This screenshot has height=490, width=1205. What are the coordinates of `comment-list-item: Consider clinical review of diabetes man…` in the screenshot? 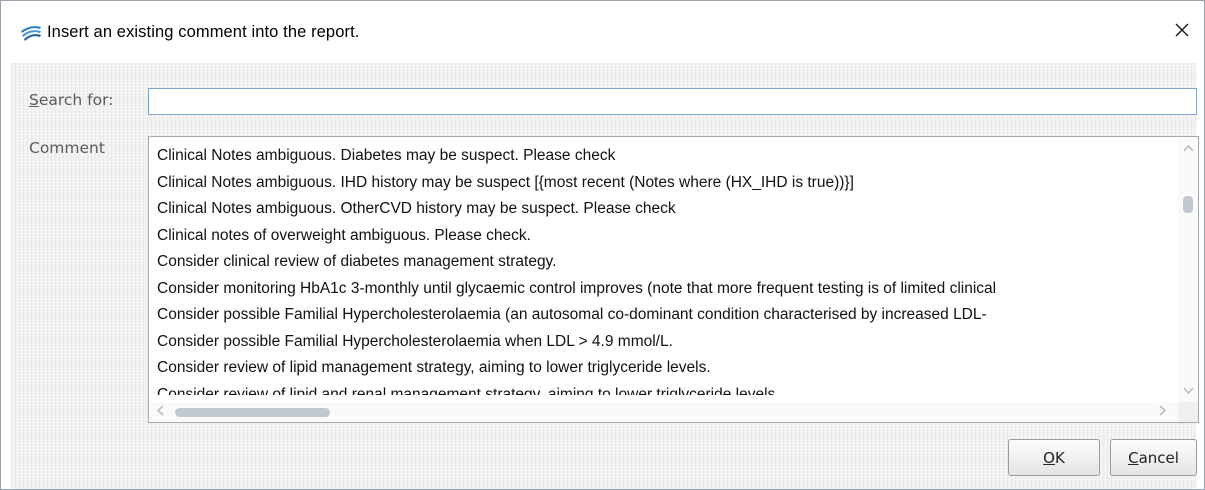 It's located at (663, 262).